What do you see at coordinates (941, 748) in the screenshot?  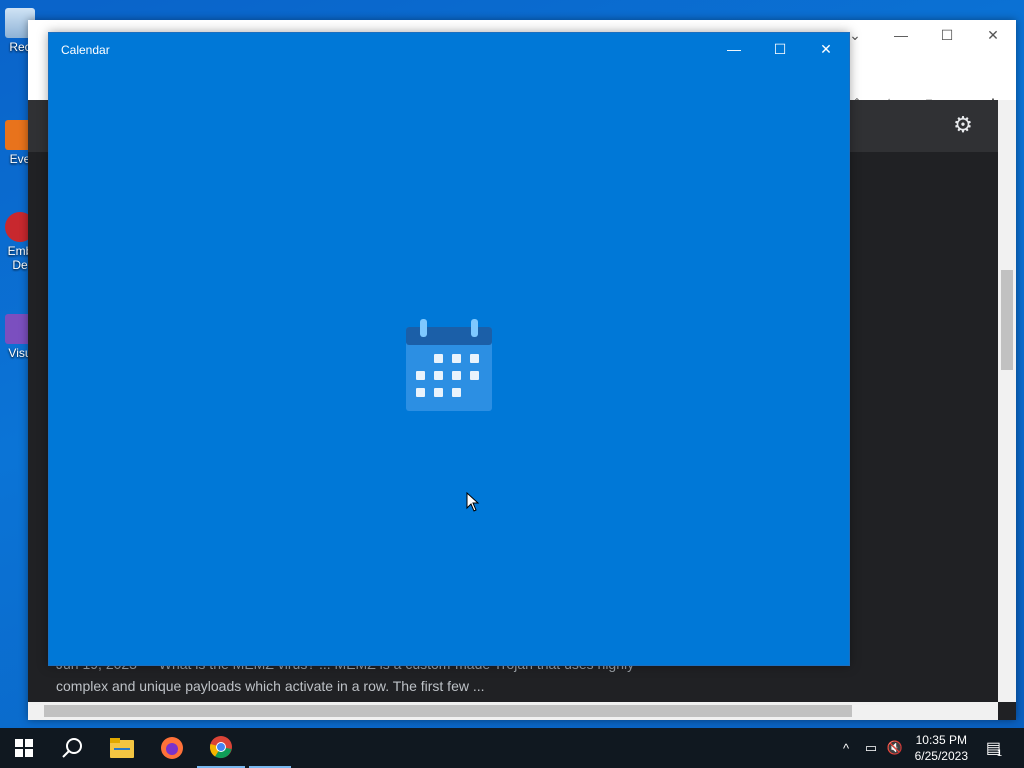 I see `system-clock: 10:35 PM 6/25/2023` at bounding box center [941, 748].